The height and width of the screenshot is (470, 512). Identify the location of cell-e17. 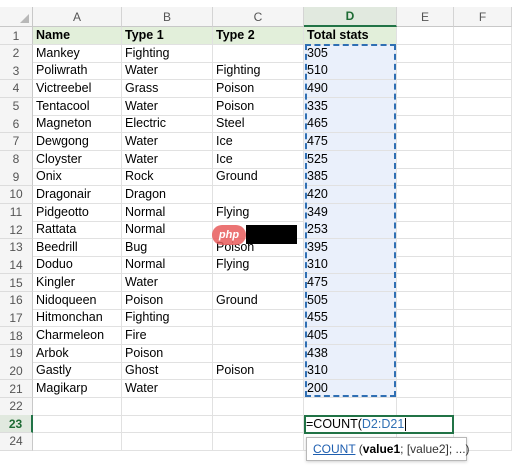
(425, 318).